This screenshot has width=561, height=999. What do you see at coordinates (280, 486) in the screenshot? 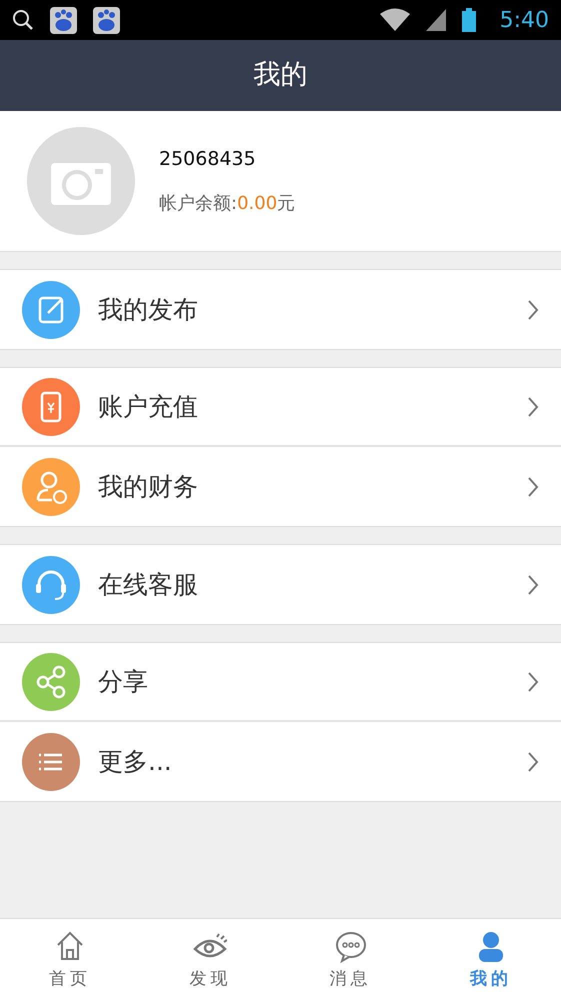
I see `menu-item: 我的财务` at bounding box center [280, 486].